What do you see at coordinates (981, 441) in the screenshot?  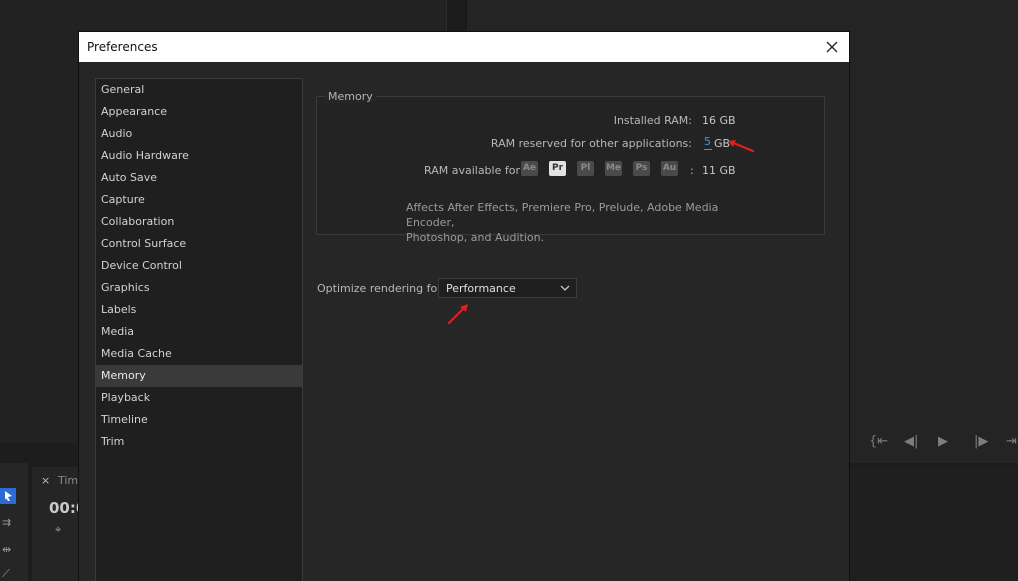 I see `step-forward-icon: |▶` at bounding box center [981, 441].